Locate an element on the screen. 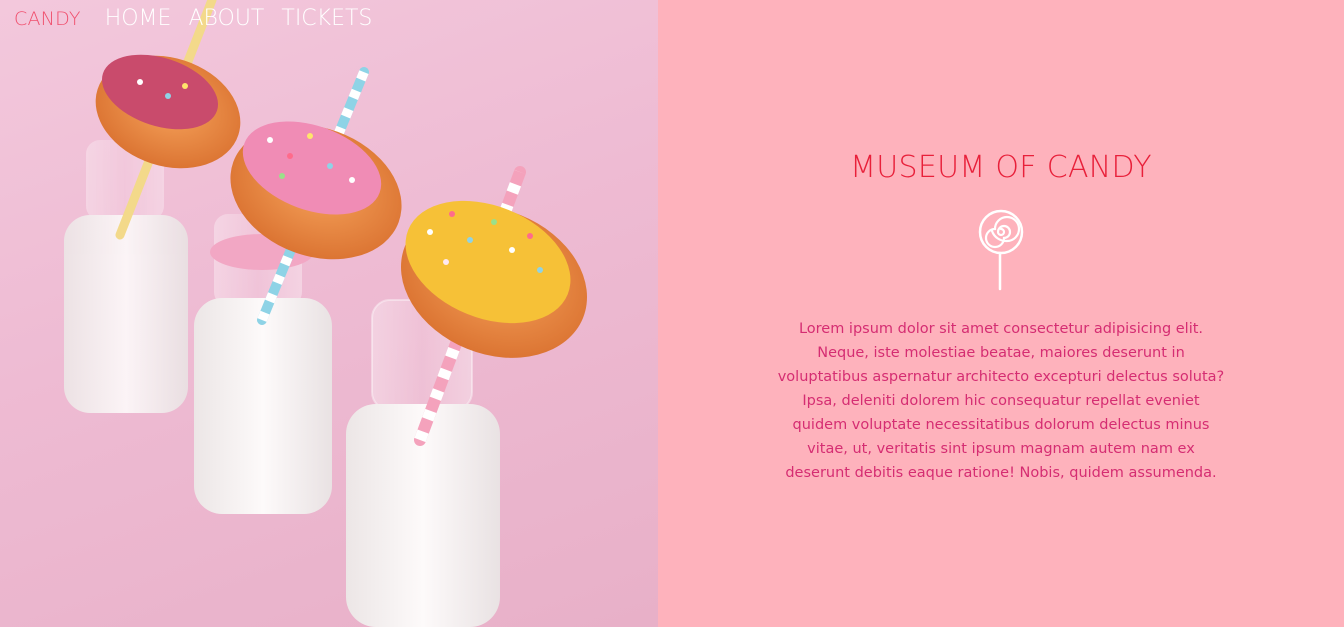 Image resolution: width=1344 pixels, height=627 pixels. top-nav: CANDY HOME ABOUT TICKETS is located at coordinates (201, 18).